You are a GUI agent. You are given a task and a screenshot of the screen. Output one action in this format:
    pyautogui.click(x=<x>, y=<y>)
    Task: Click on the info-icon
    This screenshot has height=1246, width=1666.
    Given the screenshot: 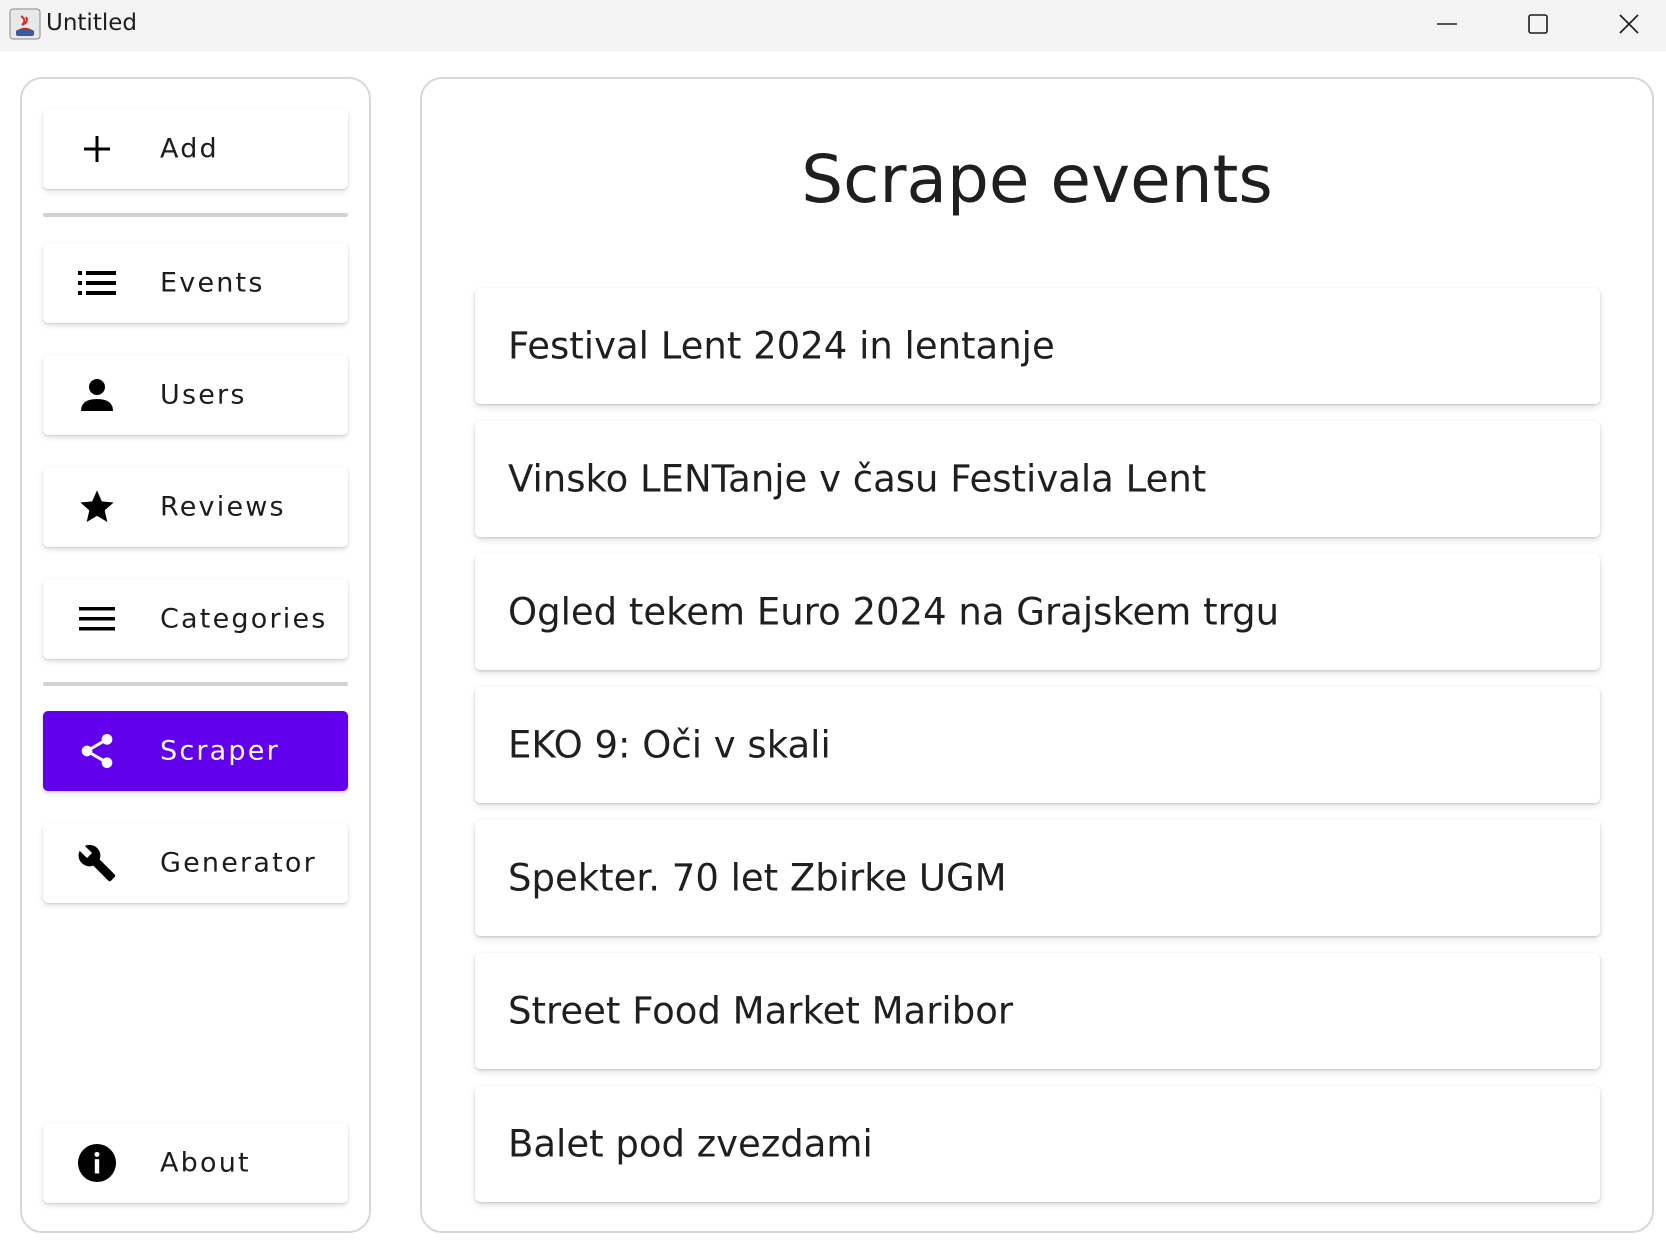 What is the action you would take?
    pyautogui.click(x=97, y=1163)
    